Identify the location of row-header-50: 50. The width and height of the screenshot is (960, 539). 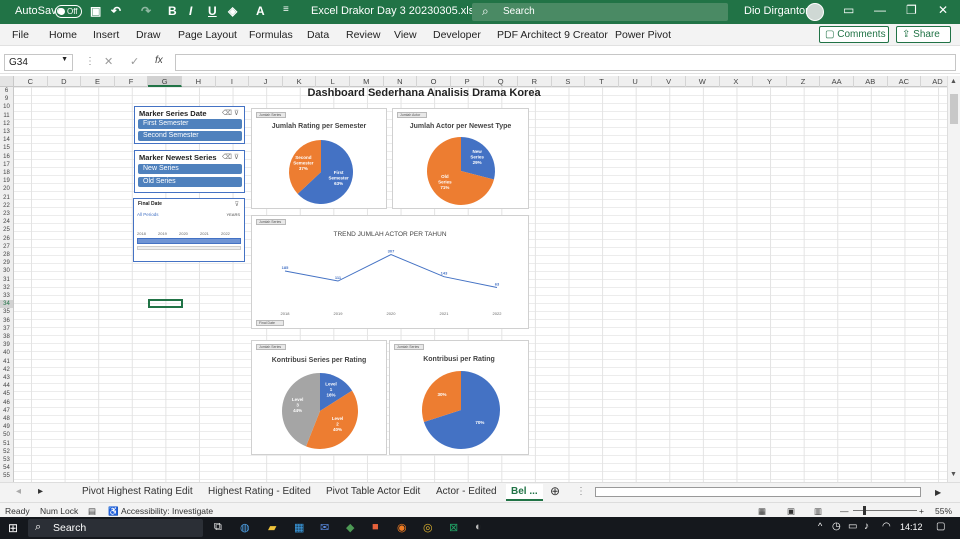
(6, 435).